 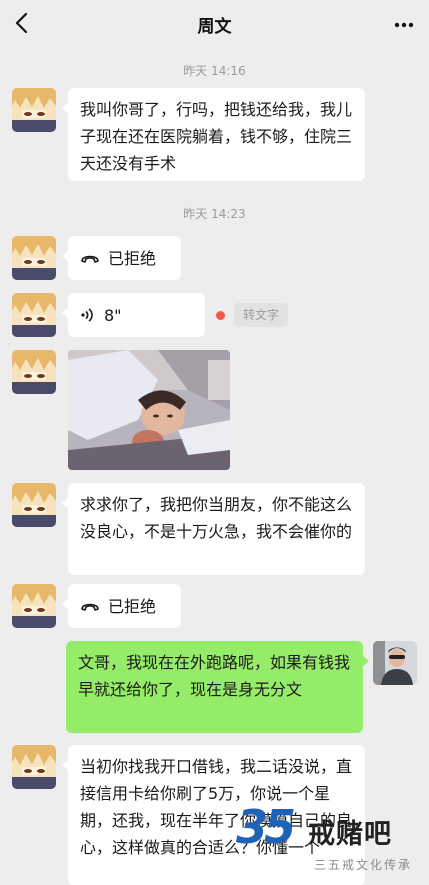 I want to click on watermark-subtitle: 三五戒文化传承, so click(x=363, y=865).